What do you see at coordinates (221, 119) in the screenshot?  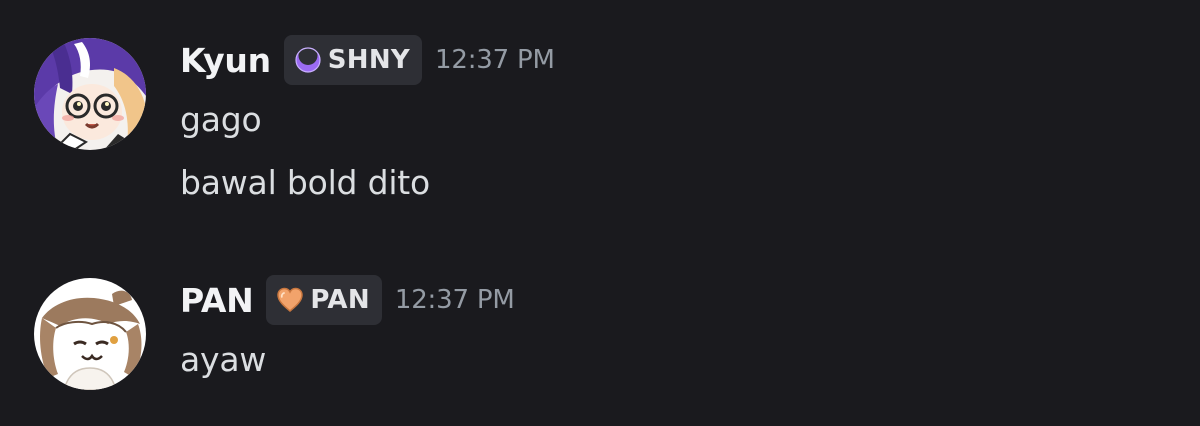 I see `message-text: gago` at bounding box center [221, 119].